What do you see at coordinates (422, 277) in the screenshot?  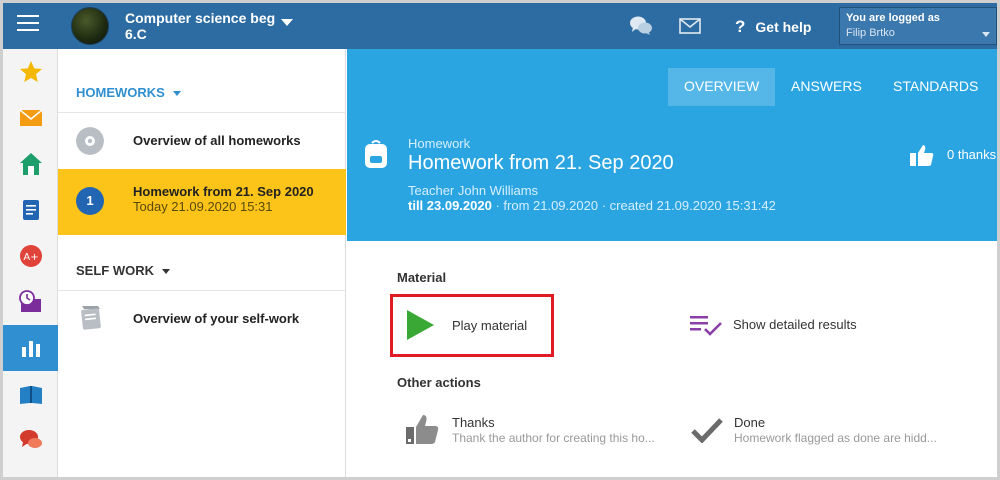 I see `material-heading: Material` at bounding box center [422, 277].